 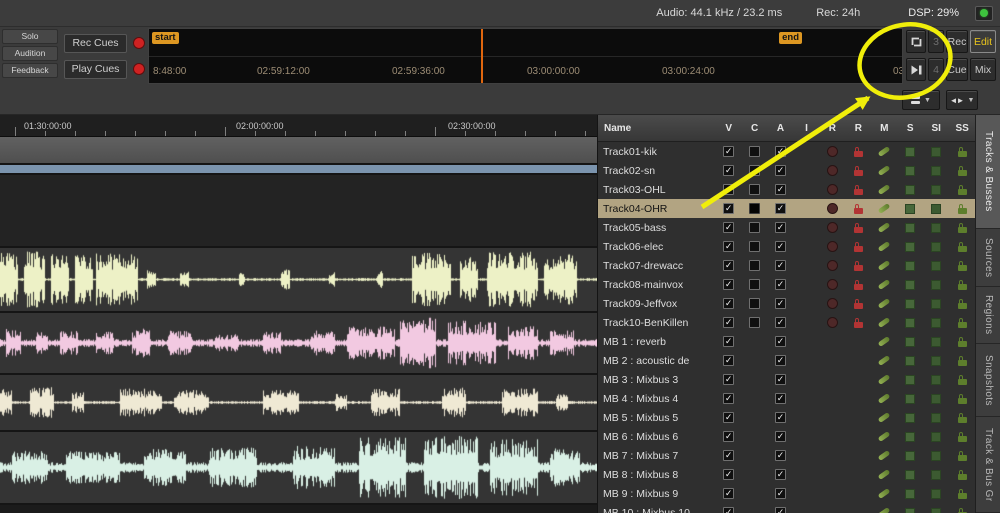 What do you see at coordinates (983, 41) in the screenshot?
I see `edit-page-button: Edit` at bounding box center [983, 41].